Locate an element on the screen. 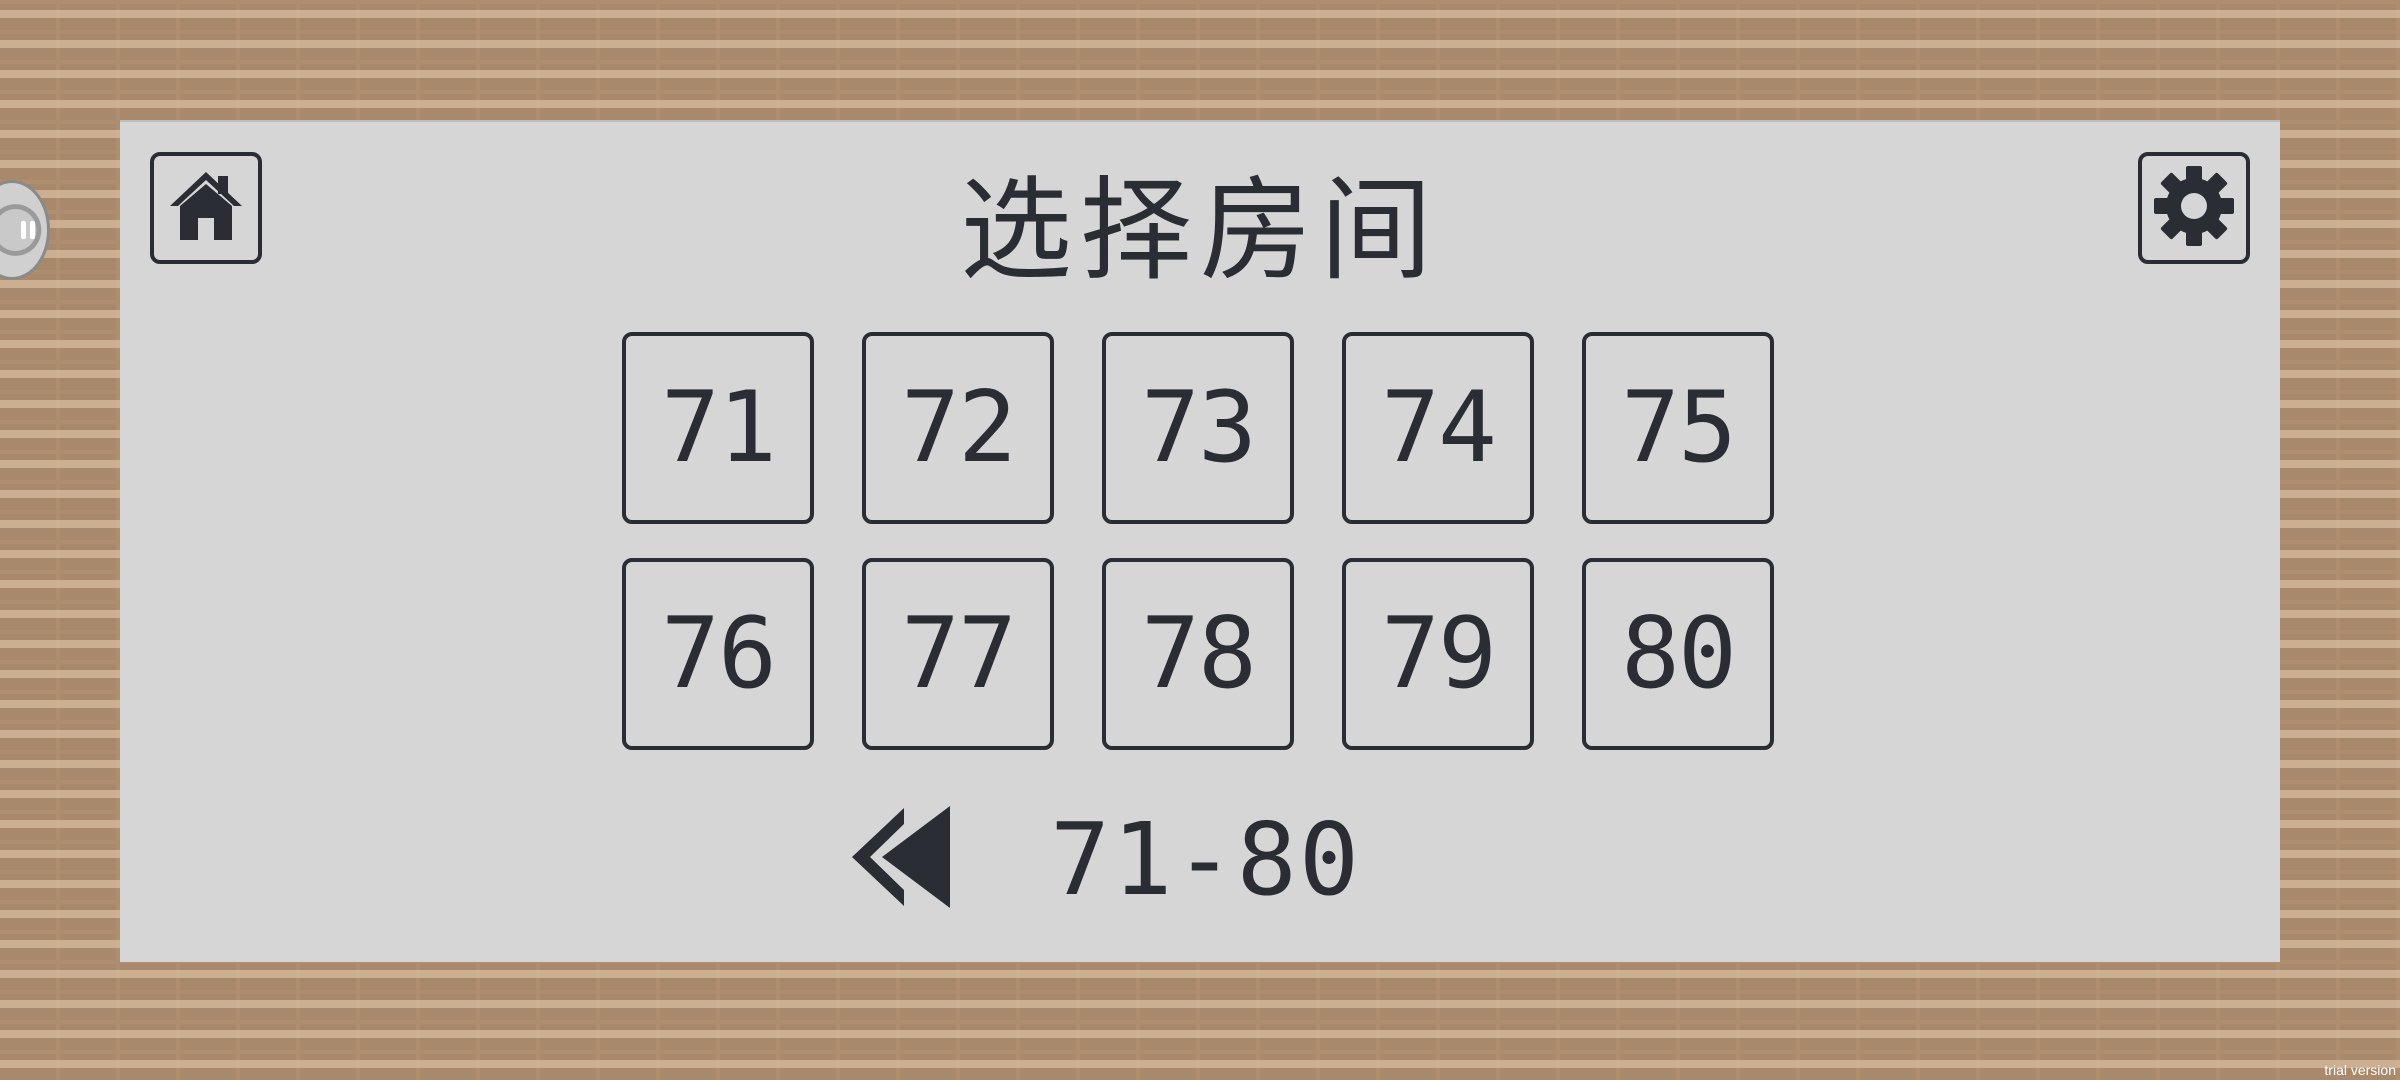  room-button-71: 71 is located at coordinates (718, 428).